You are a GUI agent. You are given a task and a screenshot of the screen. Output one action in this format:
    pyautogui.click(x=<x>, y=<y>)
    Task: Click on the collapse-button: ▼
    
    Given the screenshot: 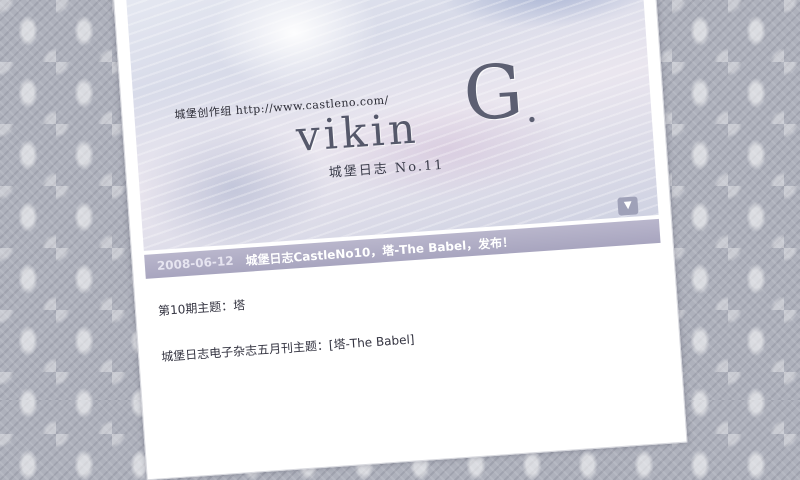 What is the action you would take?
    pyautogui.click(x=628, y=206)
    